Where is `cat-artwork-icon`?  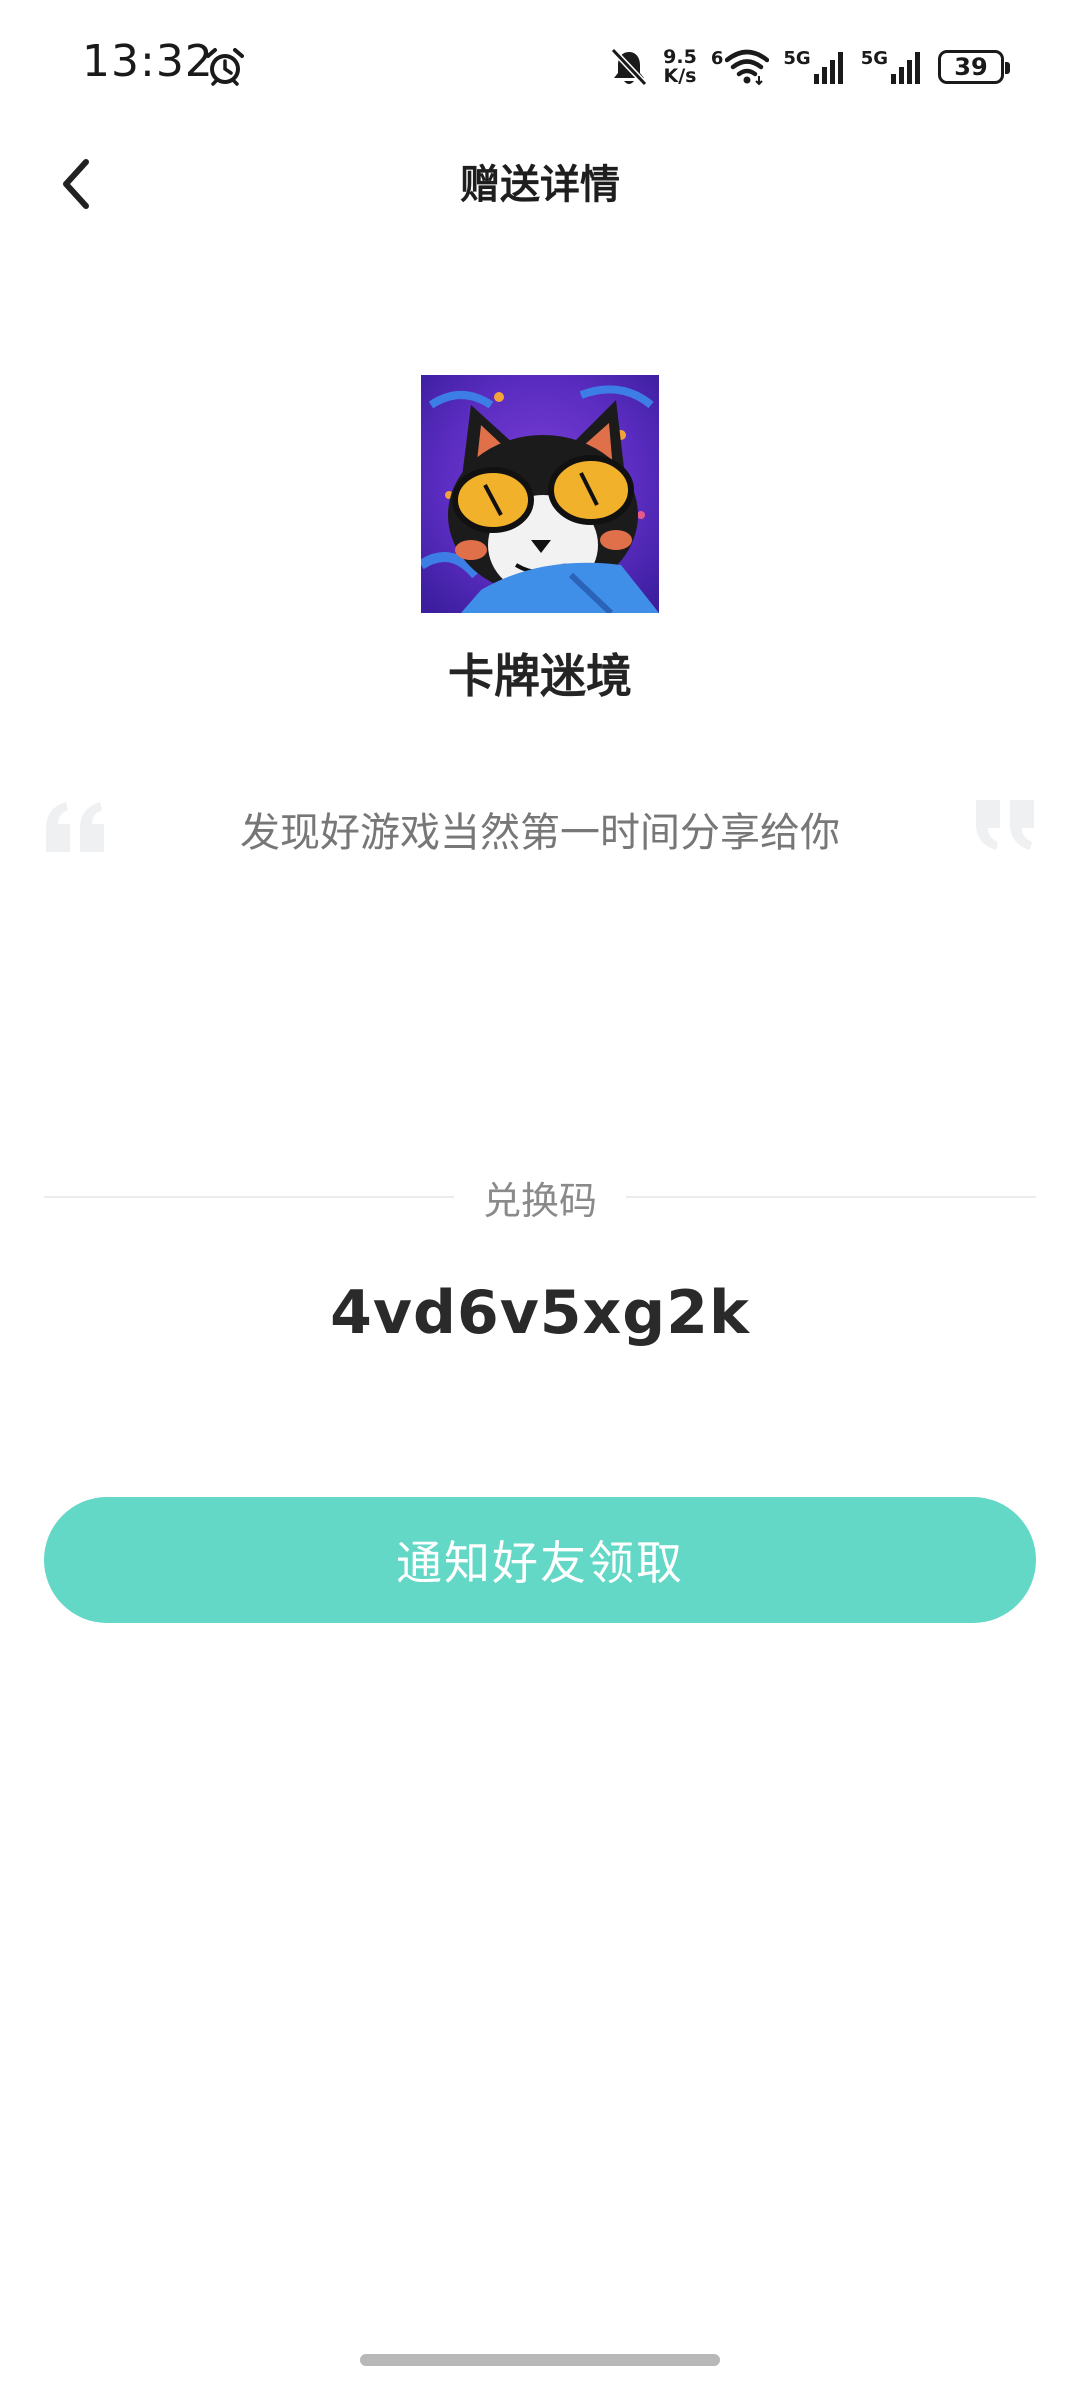 cat-artwork-icon is located at coordinates (540, 494).